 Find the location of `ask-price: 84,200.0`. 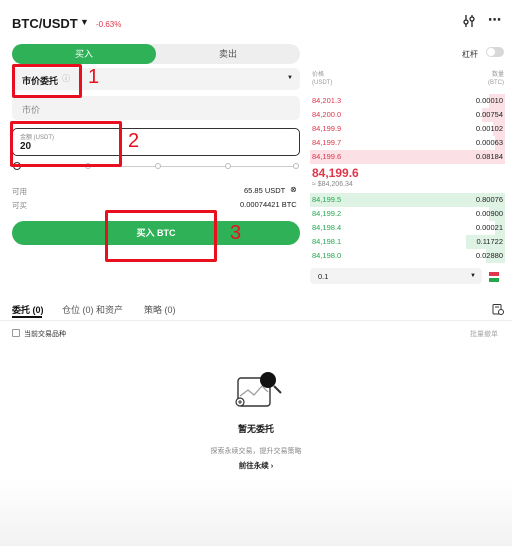

ask-price: 84,200.0 is located at coordinates (327, 114).